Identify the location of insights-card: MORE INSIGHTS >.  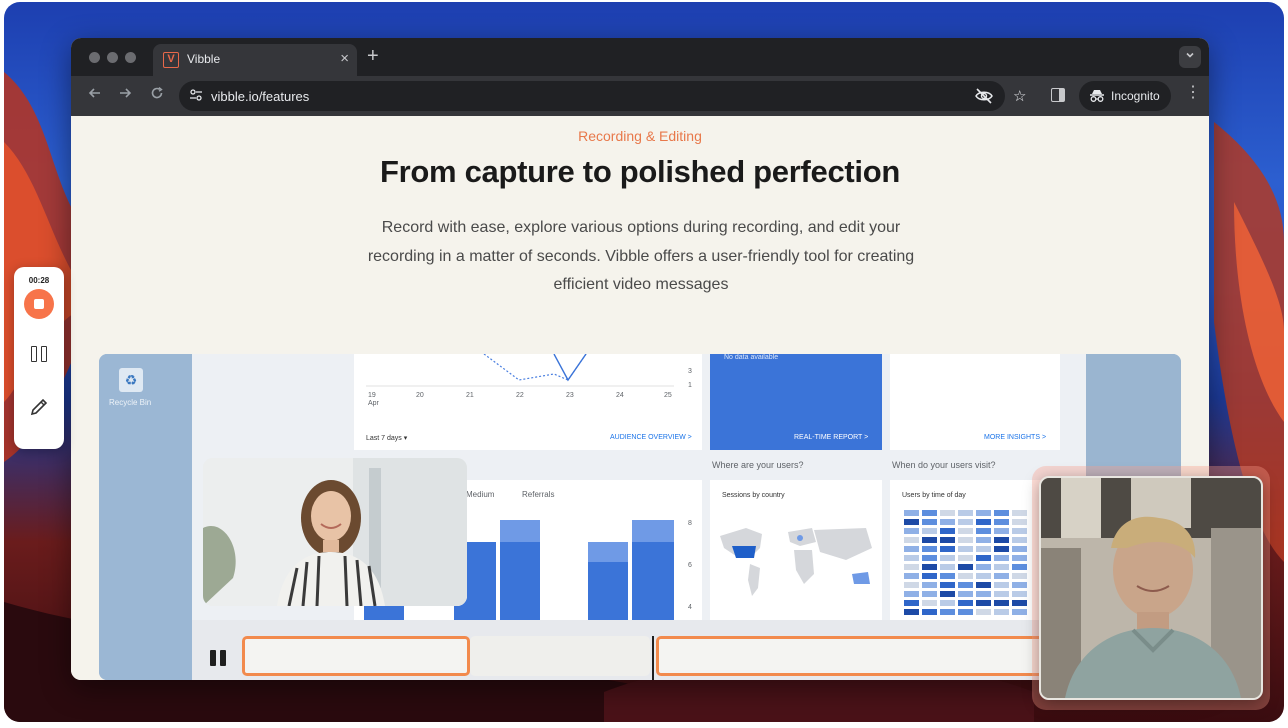
(975, 402).